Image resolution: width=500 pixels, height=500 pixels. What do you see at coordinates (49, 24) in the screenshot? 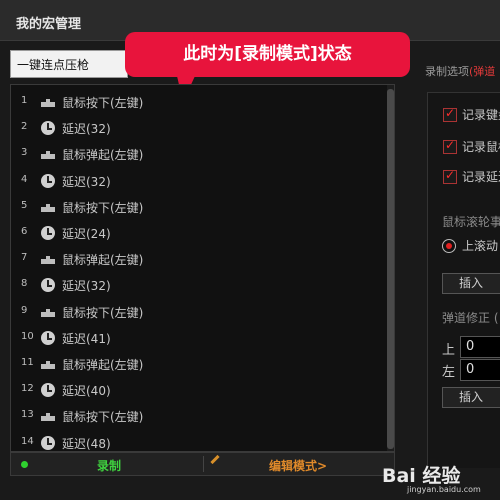
I see `window-title: 我的宏管理` at bounding box center [49, 24].